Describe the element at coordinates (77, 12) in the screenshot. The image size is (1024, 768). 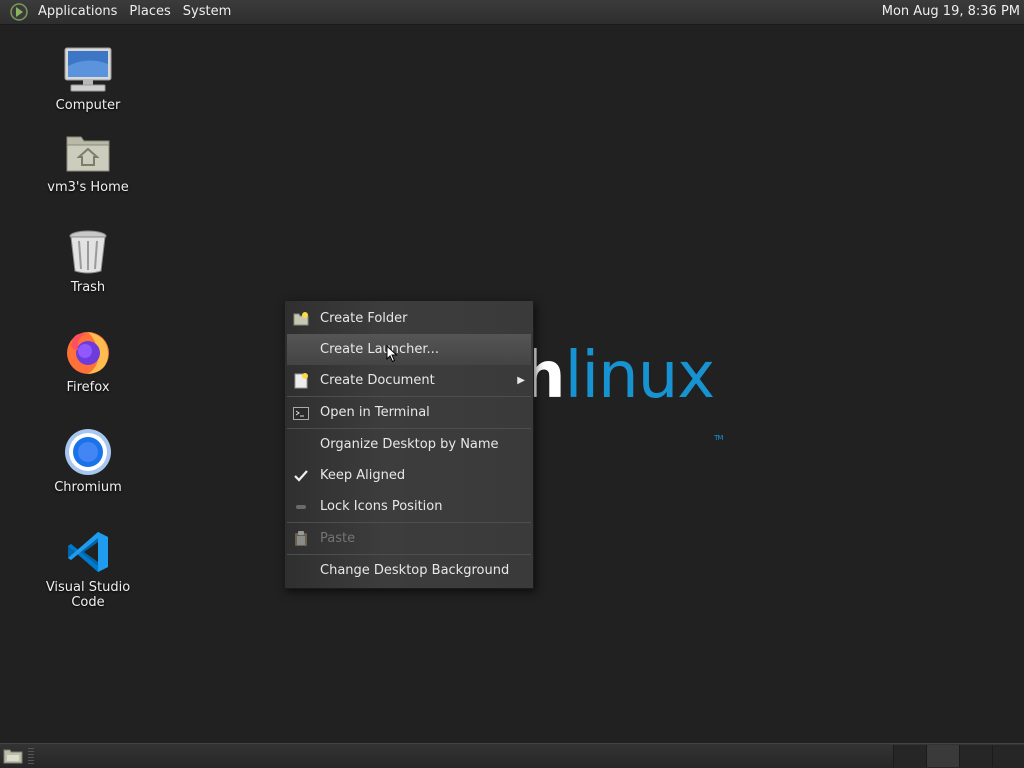
I see `applications-menu: Applications` at that location.